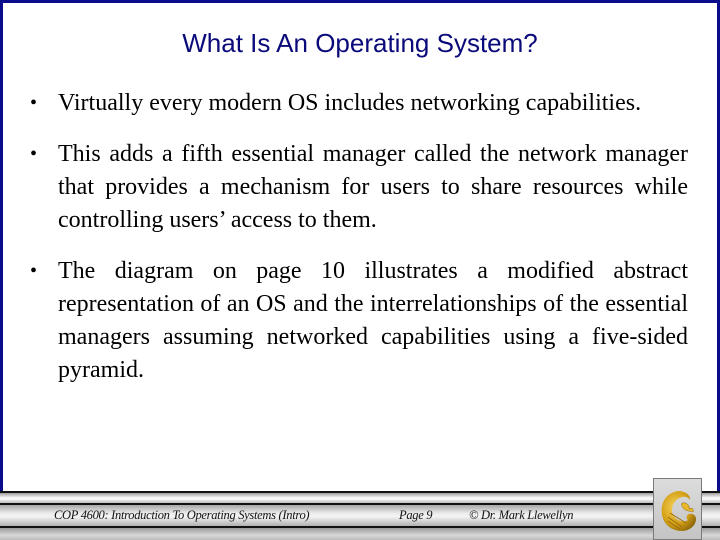  I want to click on logo-tile, so click(677, 509).